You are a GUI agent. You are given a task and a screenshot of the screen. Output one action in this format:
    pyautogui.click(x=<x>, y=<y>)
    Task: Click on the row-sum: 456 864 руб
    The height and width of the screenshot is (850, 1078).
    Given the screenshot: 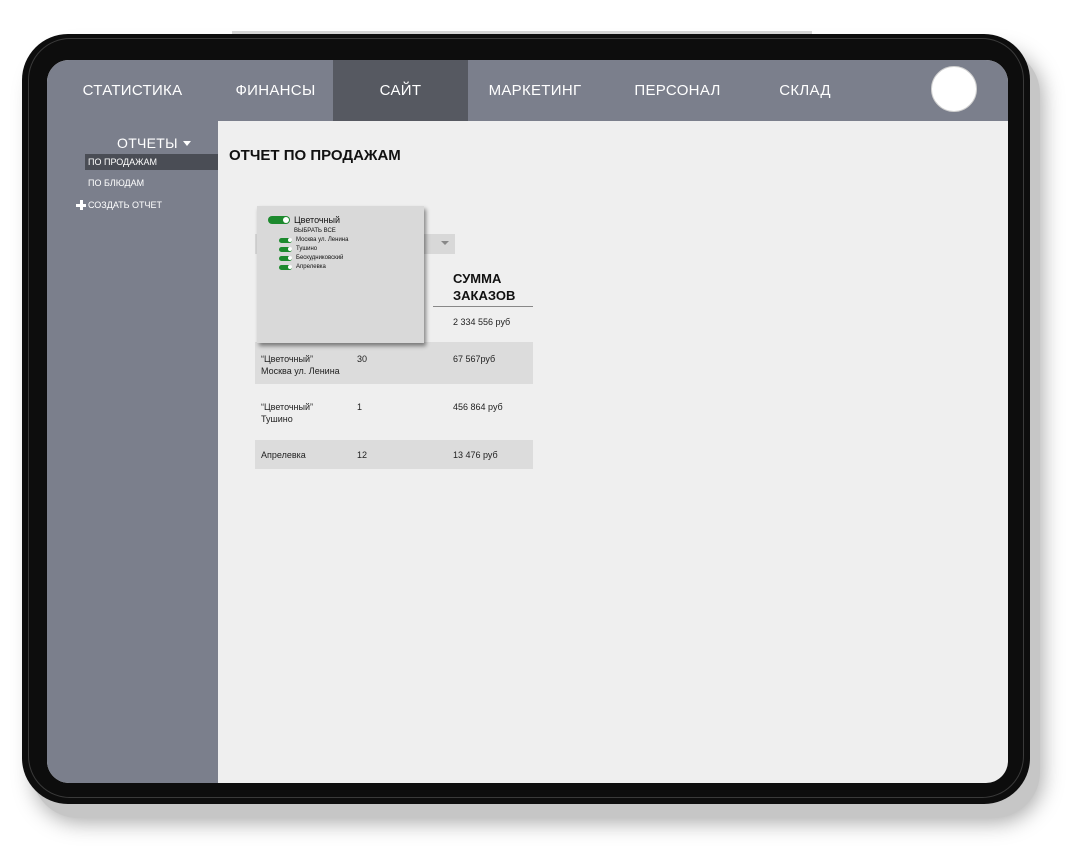 What is the action you would take?
    pyautogui.click(x=478, y=407)
    